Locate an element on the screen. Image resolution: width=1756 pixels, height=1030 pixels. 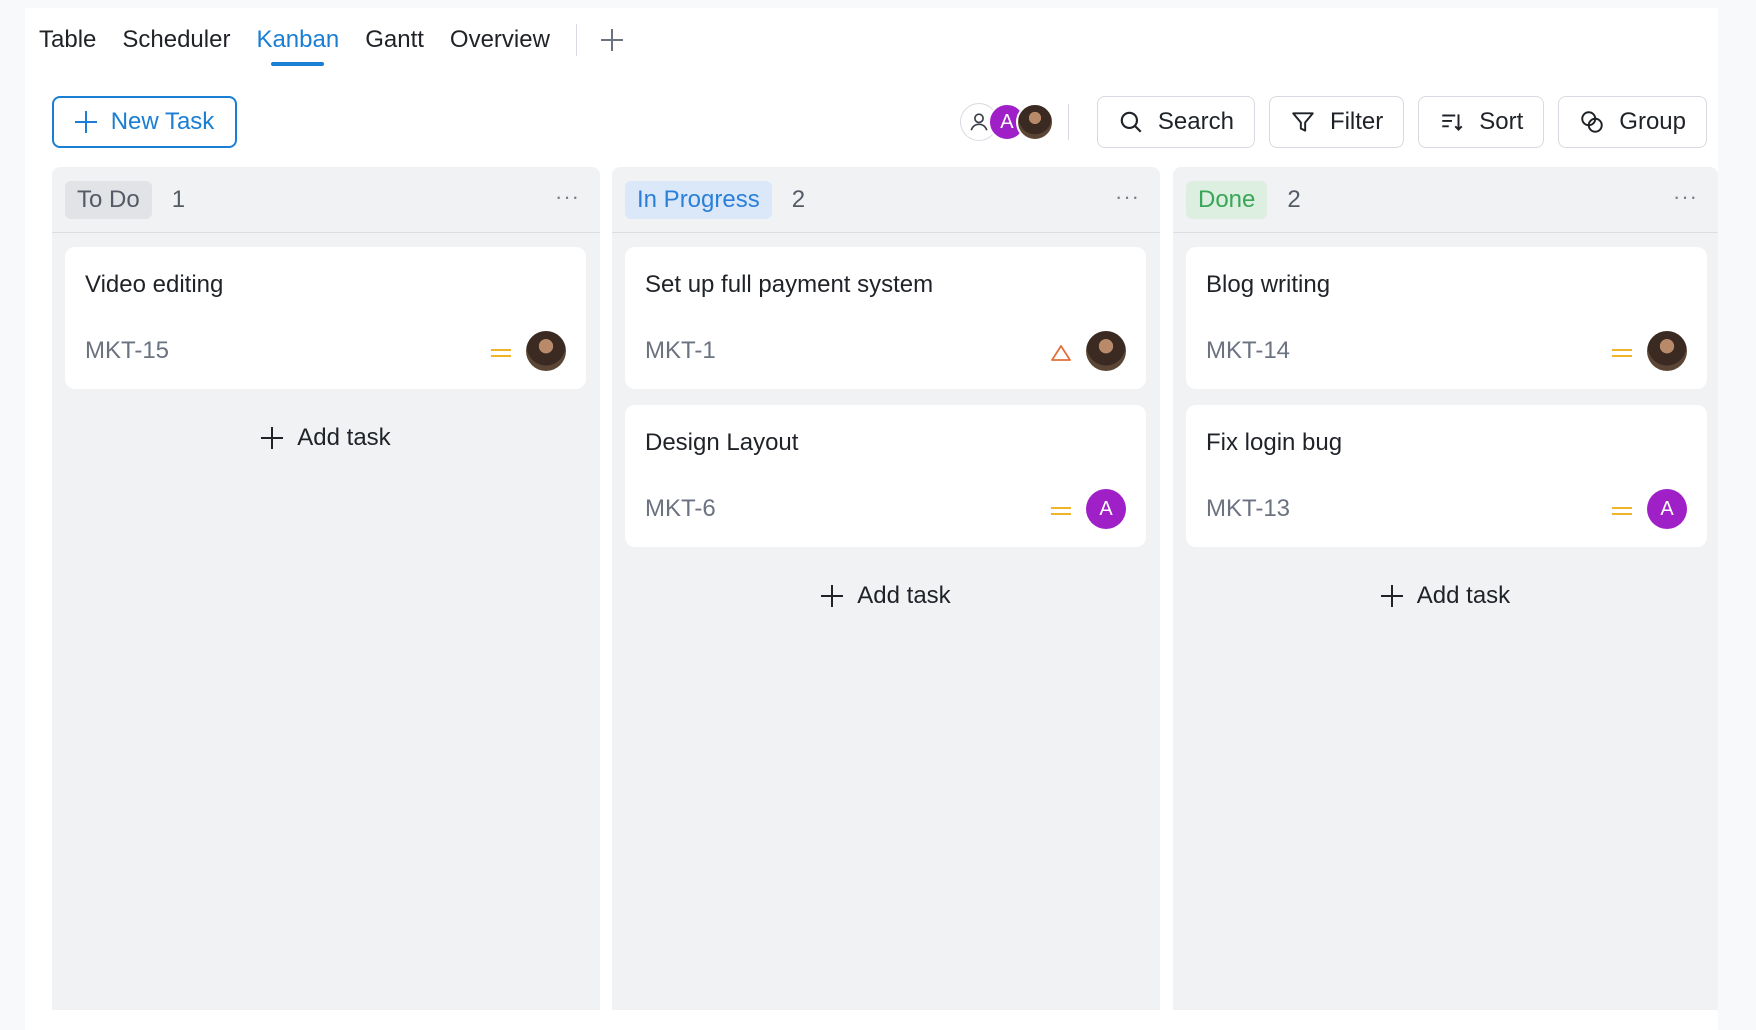
tab-overview: Overview is located at coordinates (500, 40).